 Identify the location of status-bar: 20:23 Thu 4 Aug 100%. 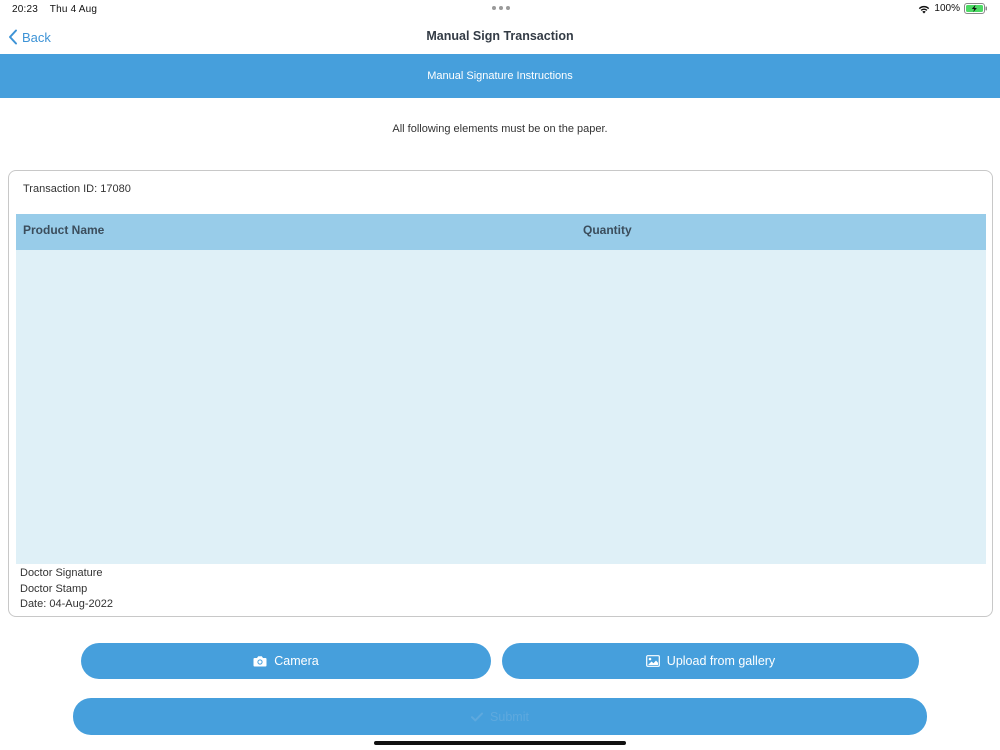
(500, 10).